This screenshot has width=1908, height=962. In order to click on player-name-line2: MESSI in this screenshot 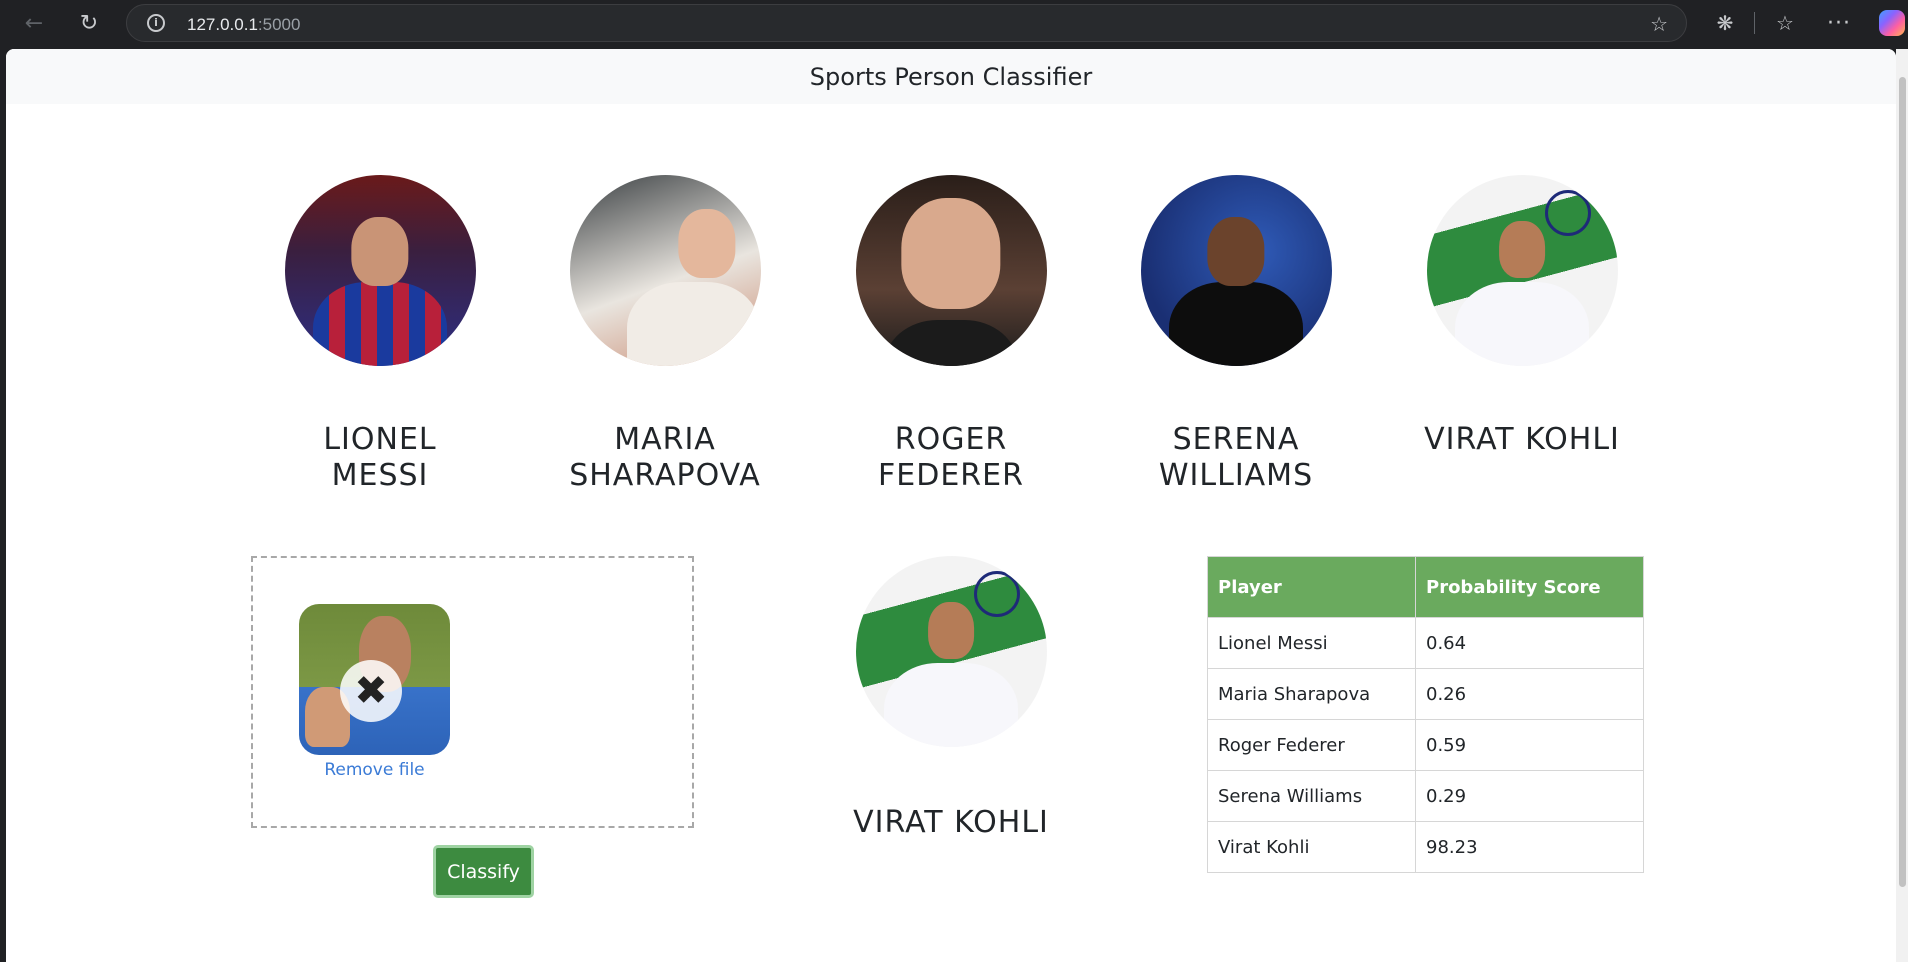, I will do `click(380, 475)`.